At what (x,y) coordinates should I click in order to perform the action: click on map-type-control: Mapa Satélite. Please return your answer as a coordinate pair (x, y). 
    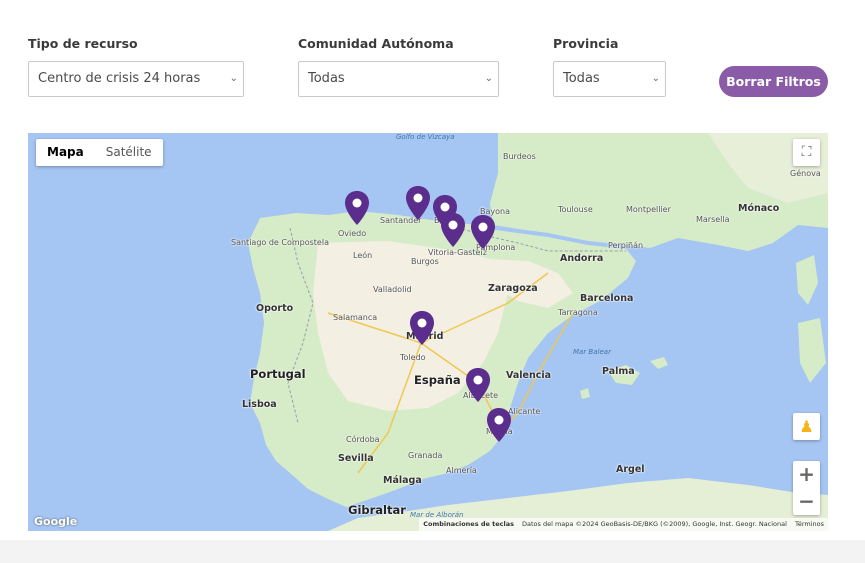
    Looking at the image, I should click on (99, 152).